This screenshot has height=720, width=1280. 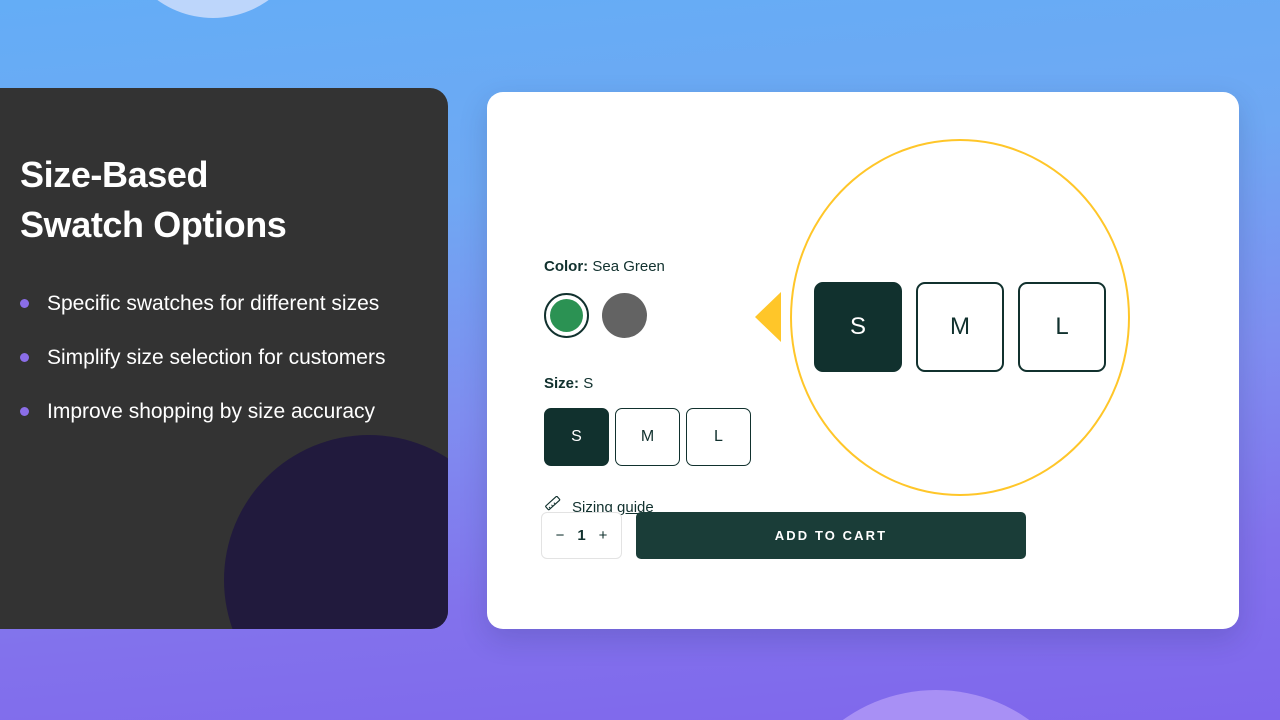 I want to click on size-swatch-group: S M L, so click(x=647, y=437).